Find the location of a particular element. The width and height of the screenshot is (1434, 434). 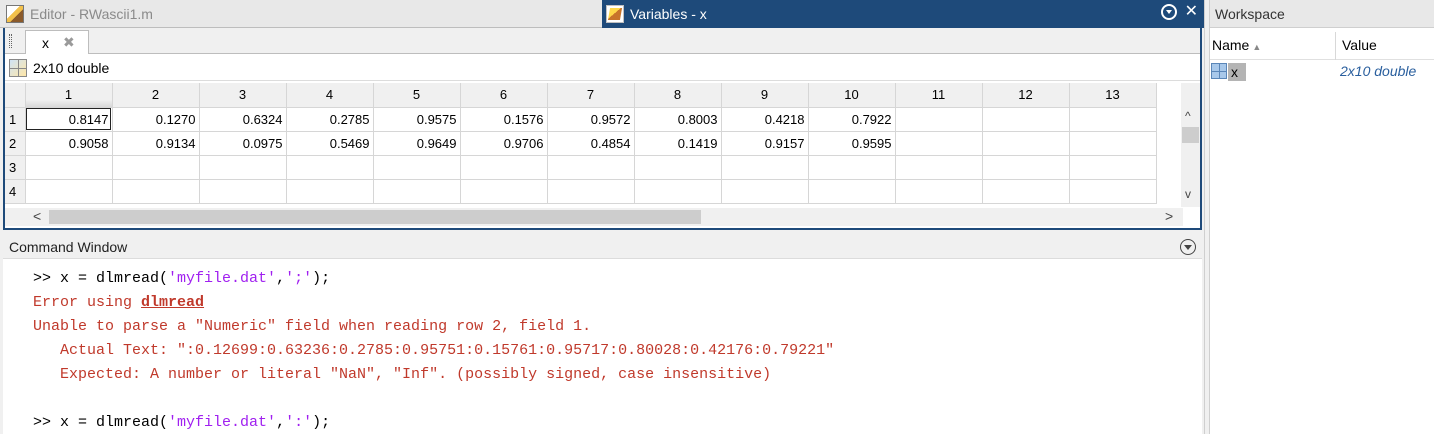

command-text: >> x = dlmread( is located at coordinates (101, 422).